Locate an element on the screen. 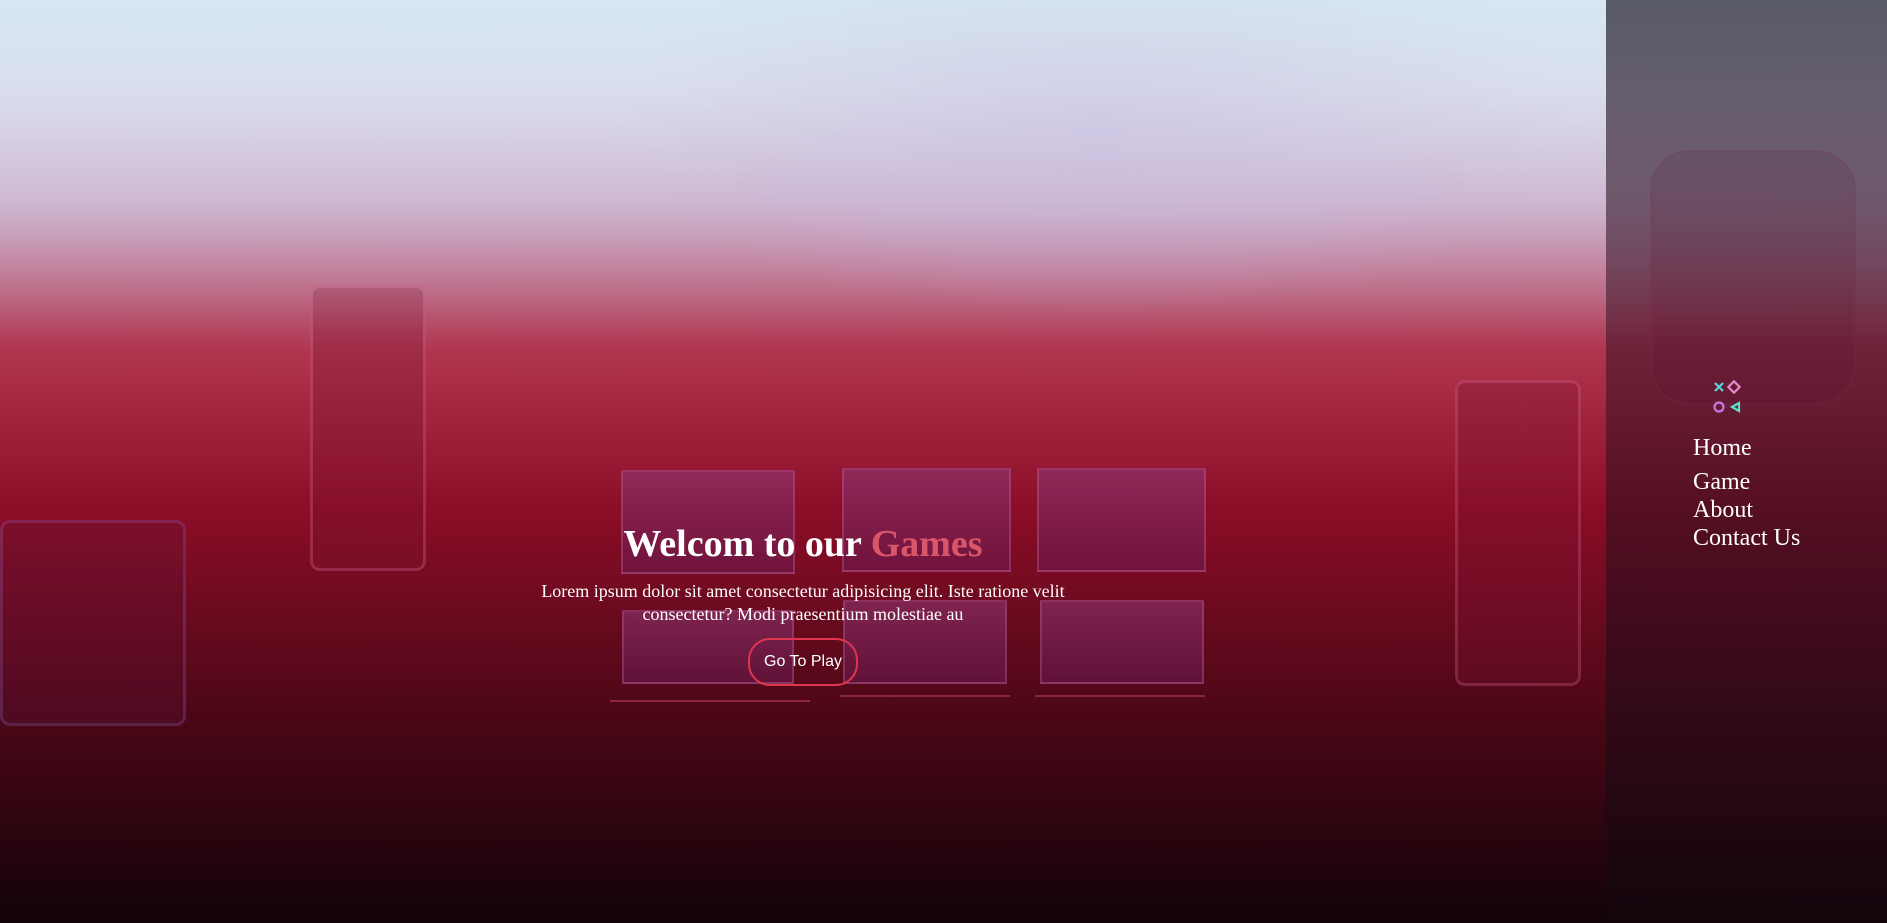 This screenshot has width=1887, height=923. main-nav: Home Game About Contact Us is located at coordinates (1746, 493).